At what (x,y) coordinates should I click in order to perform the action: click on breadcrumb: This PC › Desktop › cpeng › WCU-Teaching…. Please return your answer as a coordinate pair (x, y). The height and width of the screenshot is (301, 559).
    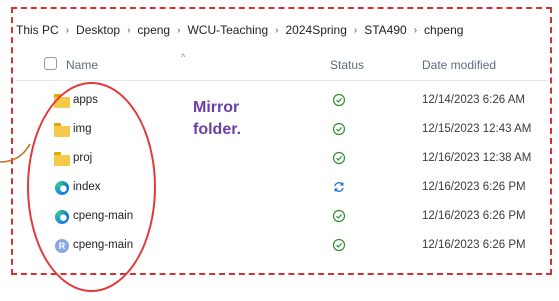
    Looking at the image, I should click on (239, 30).